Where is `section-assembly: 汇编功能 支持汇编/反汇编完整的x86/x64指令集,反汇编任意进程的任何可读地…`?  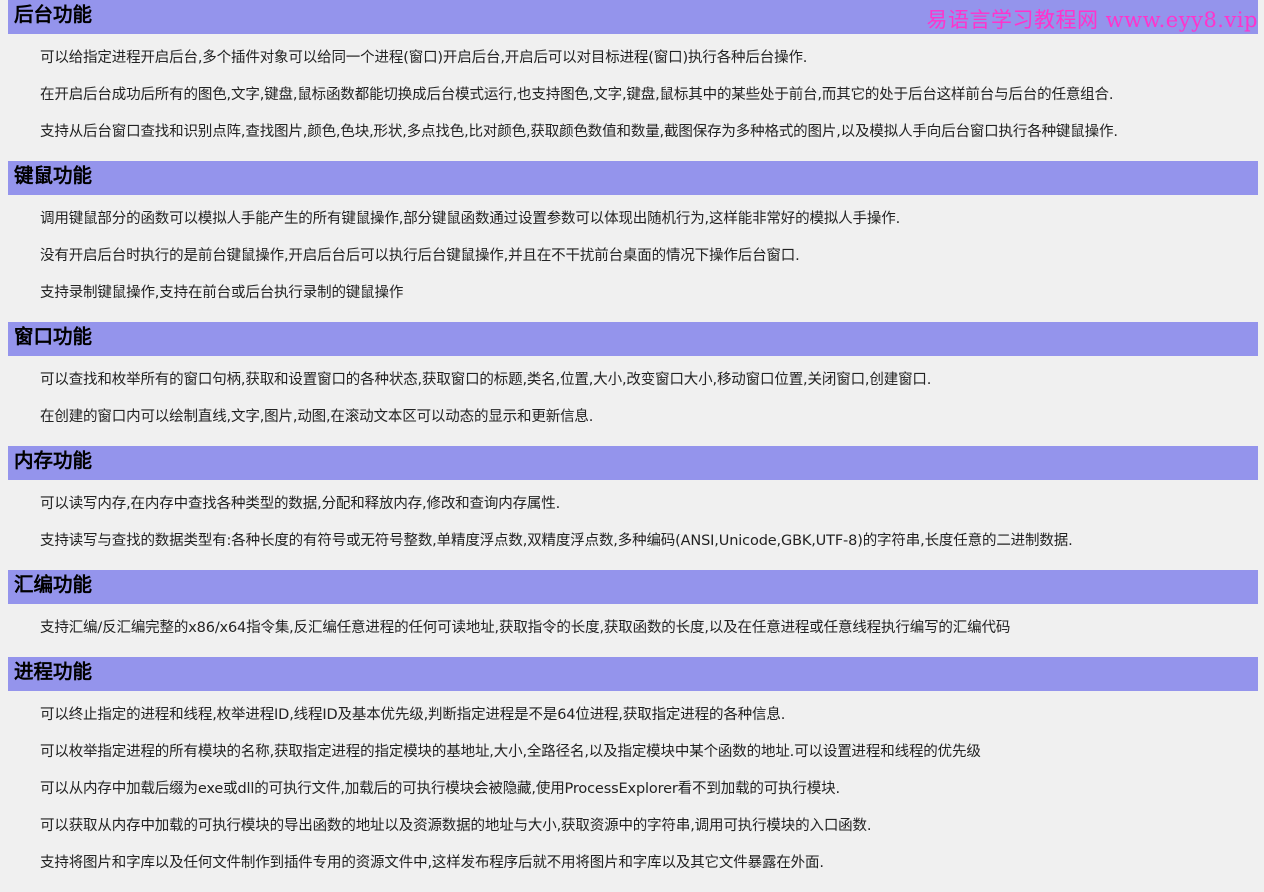
section-assembly: 汇编功能 支持汇编/反汇编完整的x86/x64指令集,反汇编任意进程的任何可读地… is located at coordinates (633, 613).